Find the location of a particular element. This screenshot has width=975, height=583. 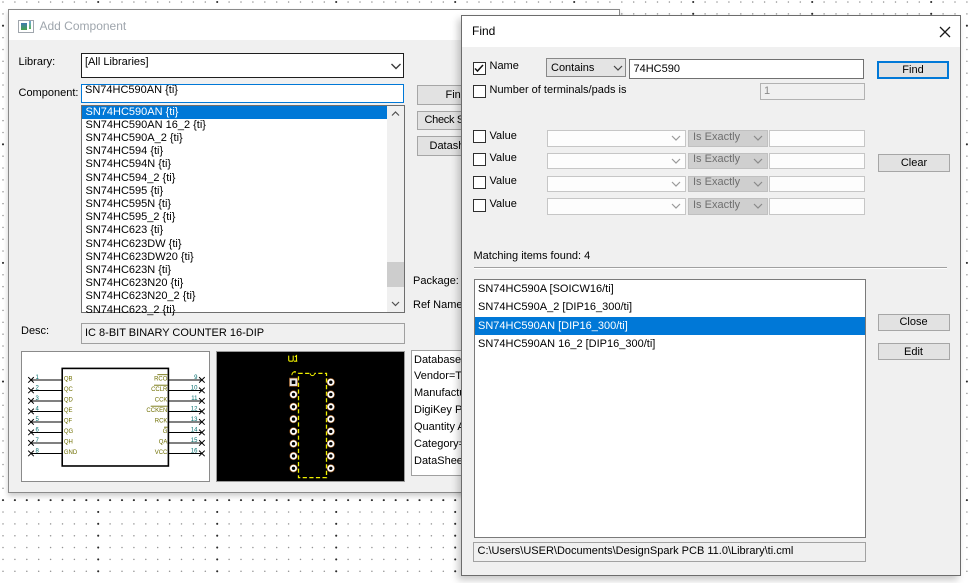

svg-text: 10 is located at coordinates (193, 388).